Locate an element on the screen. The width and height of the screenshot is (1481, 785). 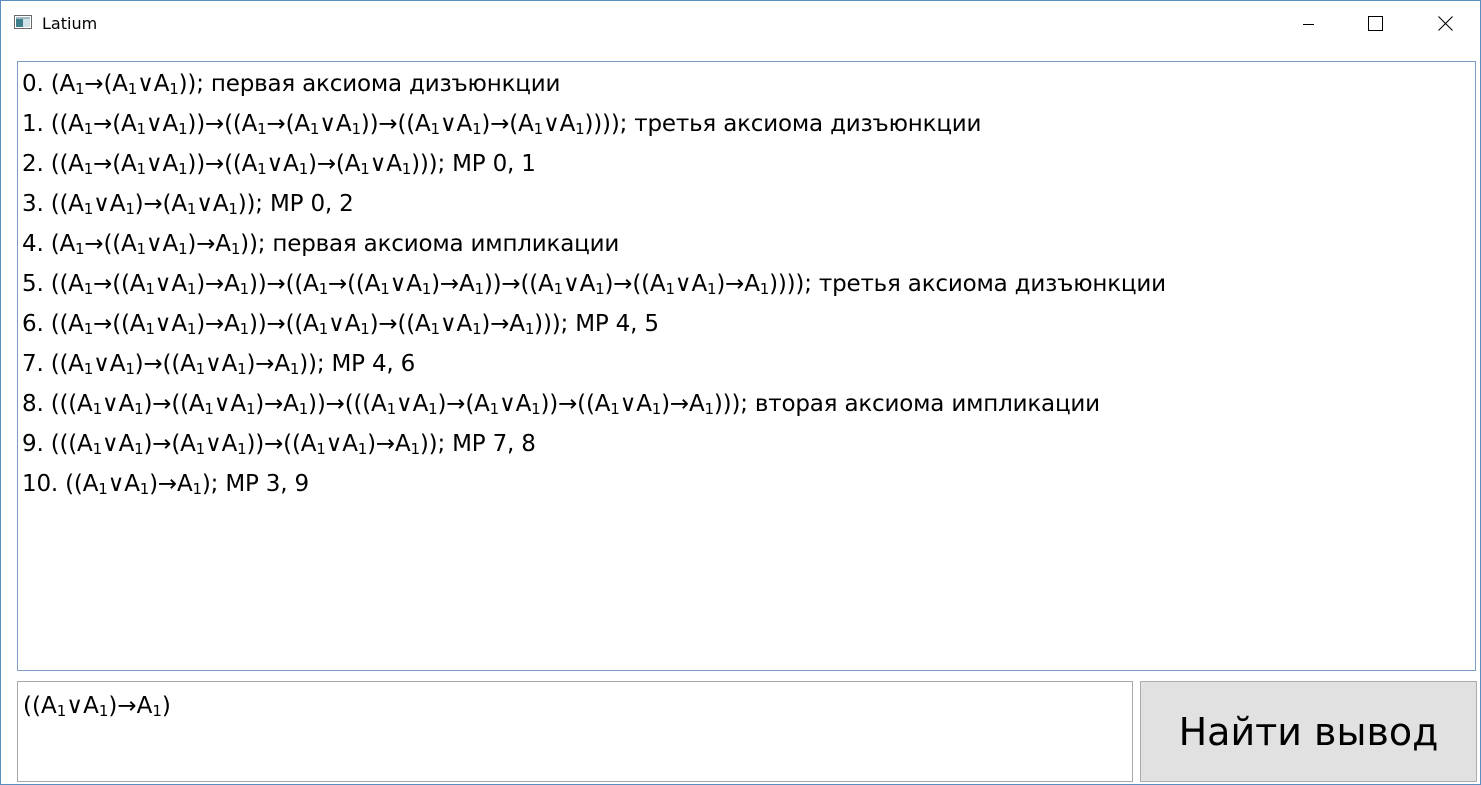
close-button is located at coordinates (1445, 23).